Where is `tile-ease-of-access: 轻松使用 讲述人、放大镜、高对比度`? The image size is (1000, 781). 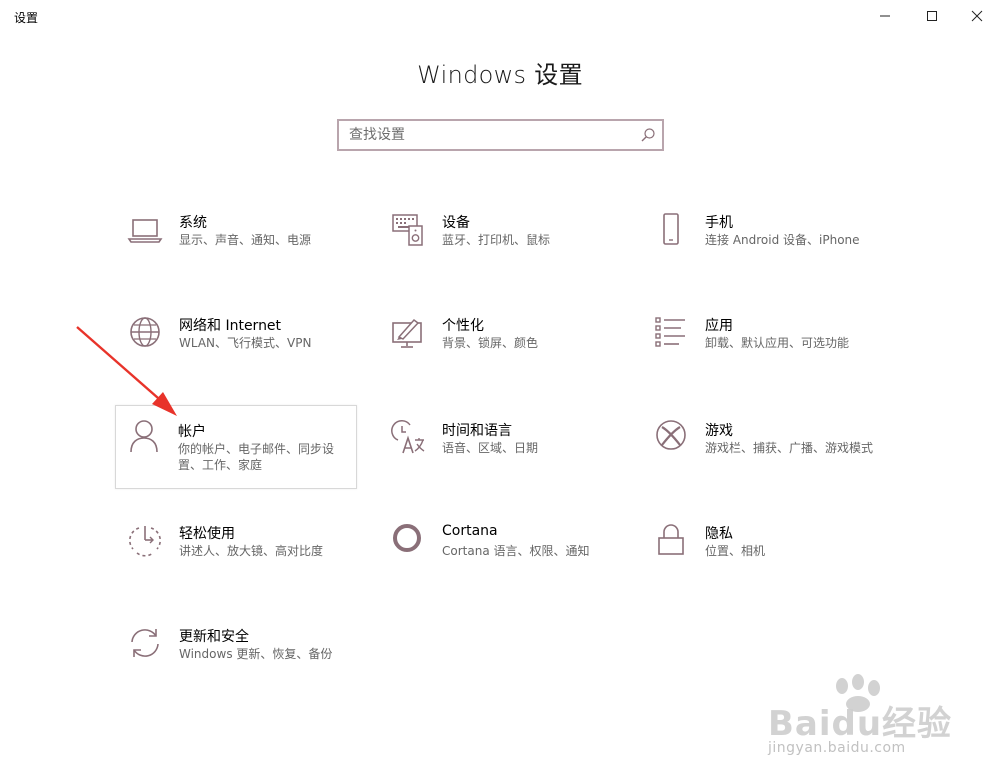
tile-ease-of-access: 轻松使用 讲述人、放大镜、高对比度 is located at coordinates (238, 553).